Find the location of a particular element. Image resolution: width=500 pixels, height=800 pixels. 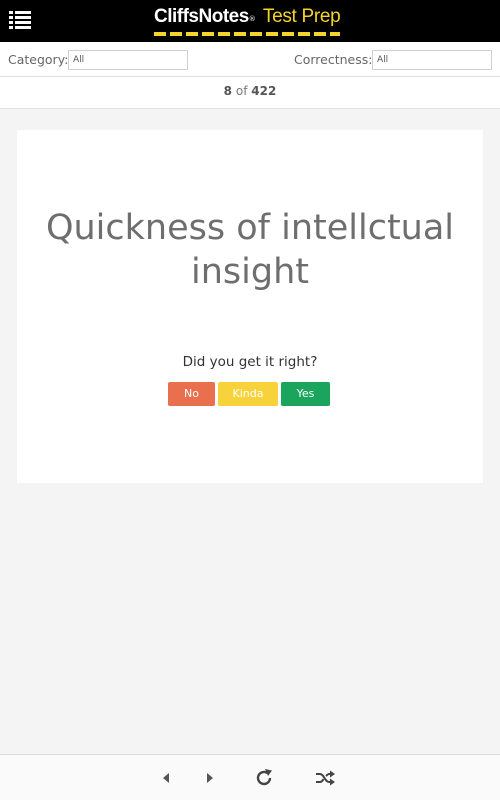

reload-icon is located at coordinates (264, 777).